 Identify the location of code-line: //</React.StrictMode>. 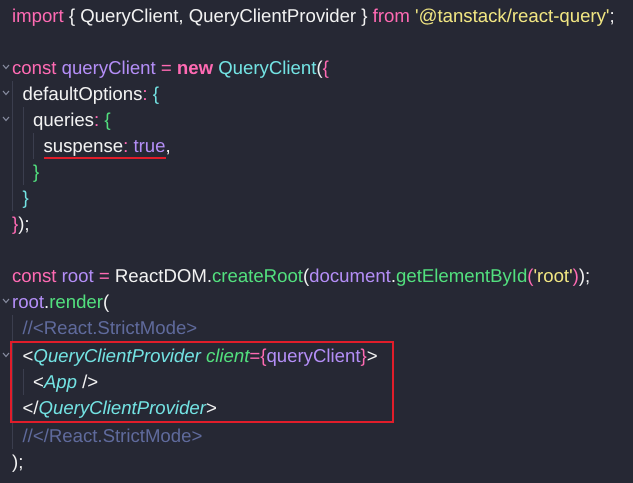
(112, 436).